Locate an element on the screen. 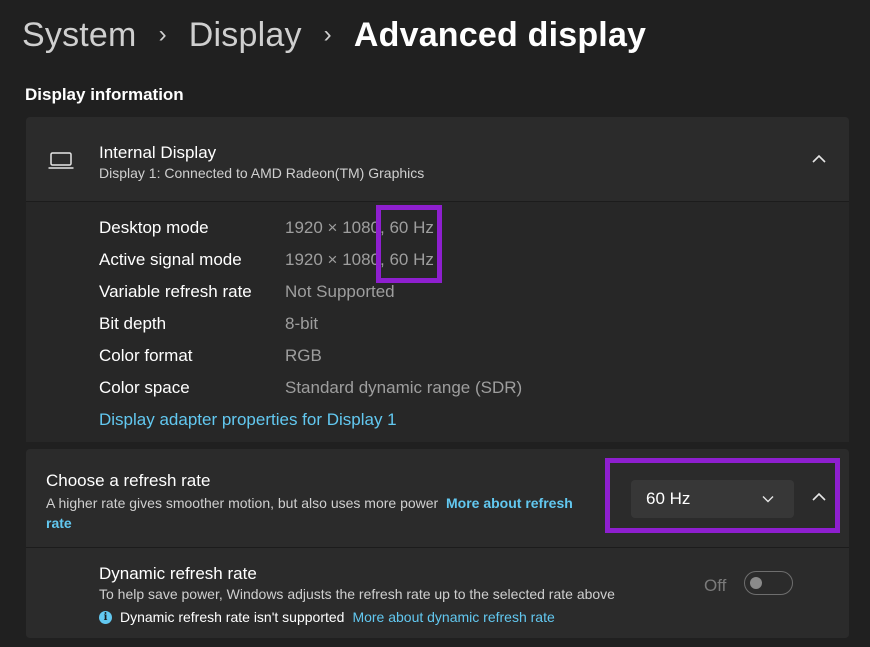 Image resolution: width=870 pixels, height=647 pixels. label-active-signal-mode: Active signal mode is located at coordinates (170, 259).